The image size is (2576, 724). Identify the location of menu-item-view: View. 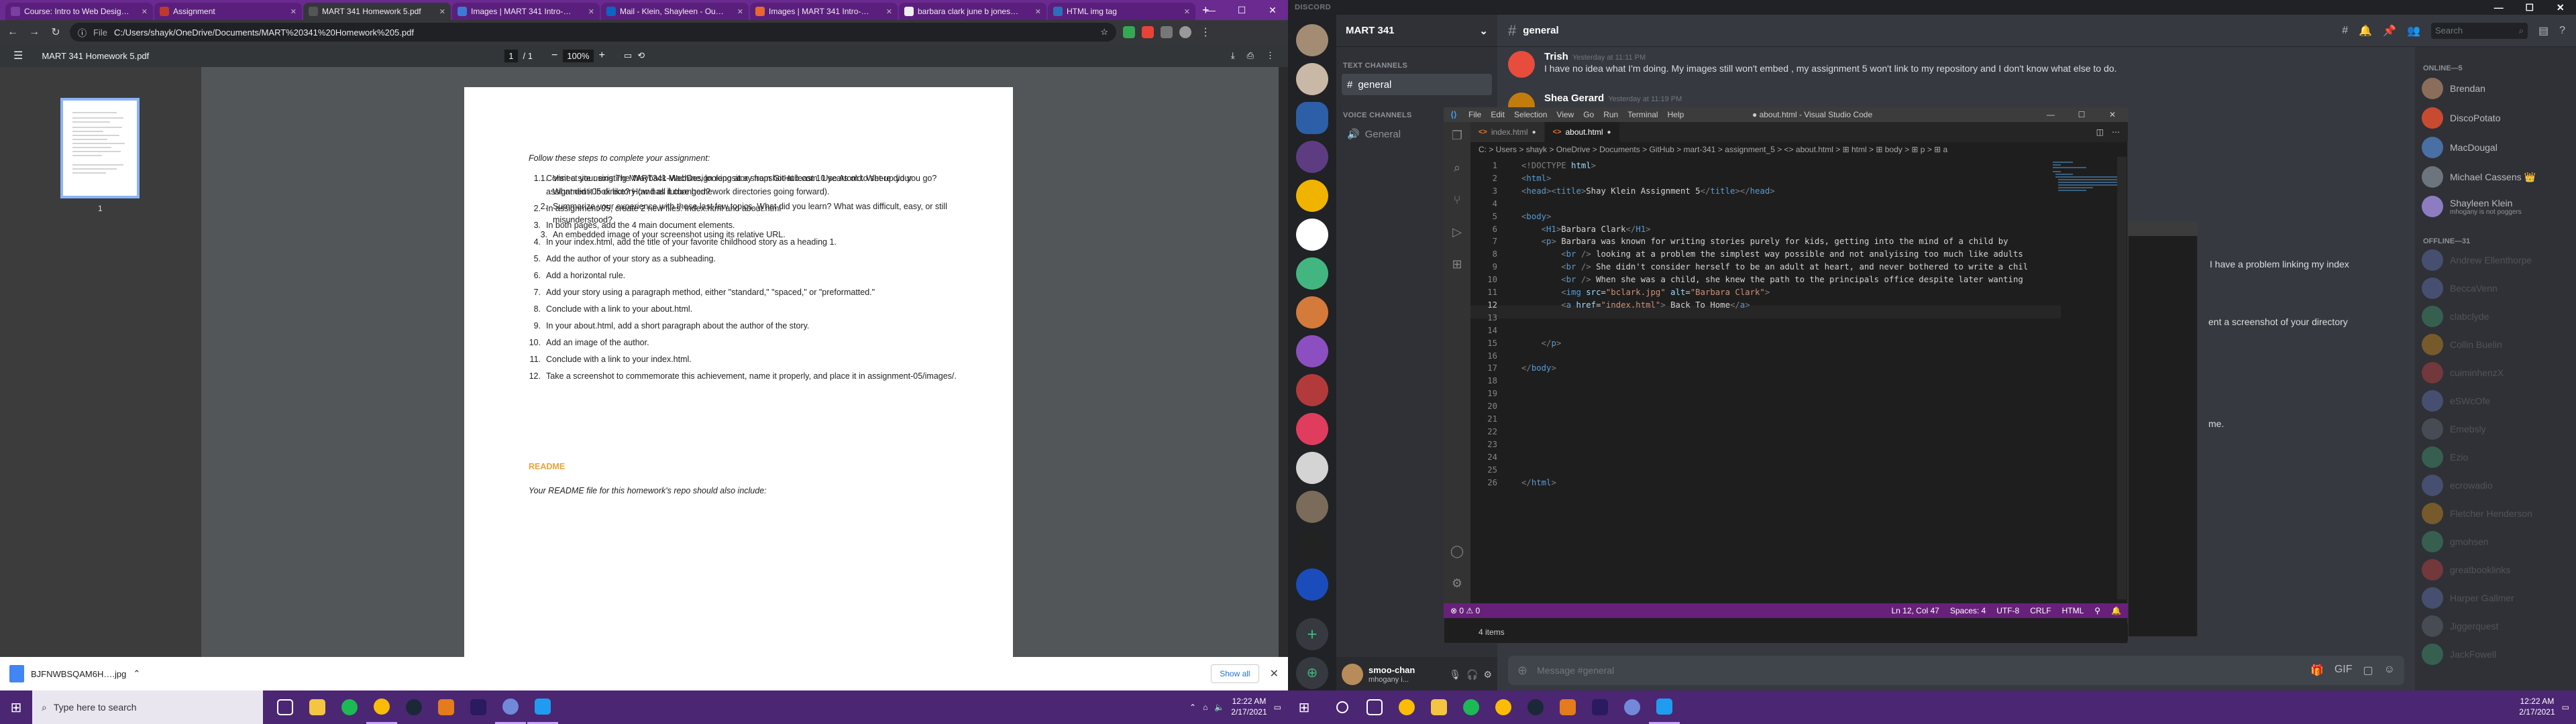
(1565, 115).